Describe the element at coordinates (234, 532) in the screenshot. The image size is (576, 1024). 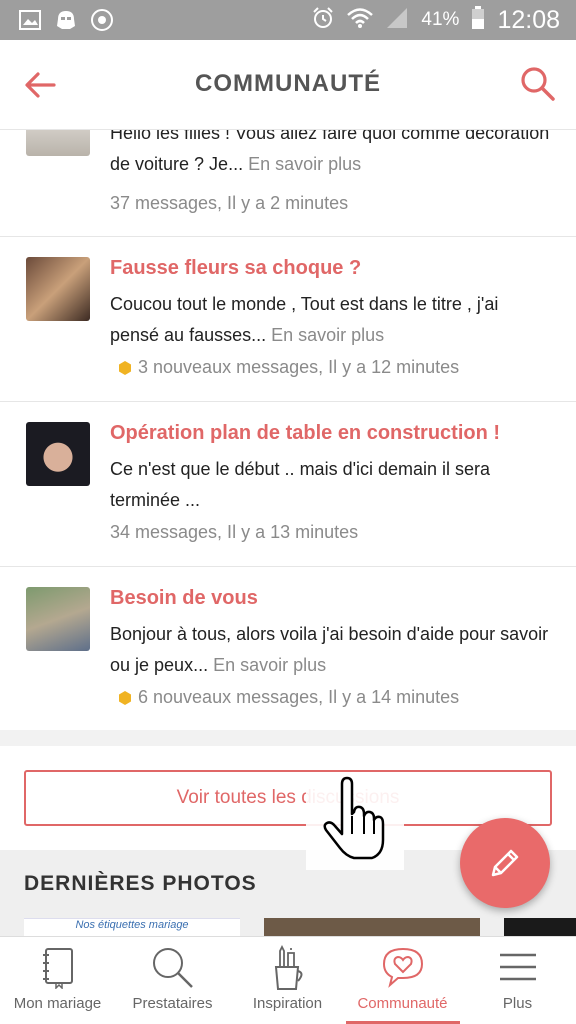
I see `topic-meta: 34 messages, Il y a 13 minutes` at that location.